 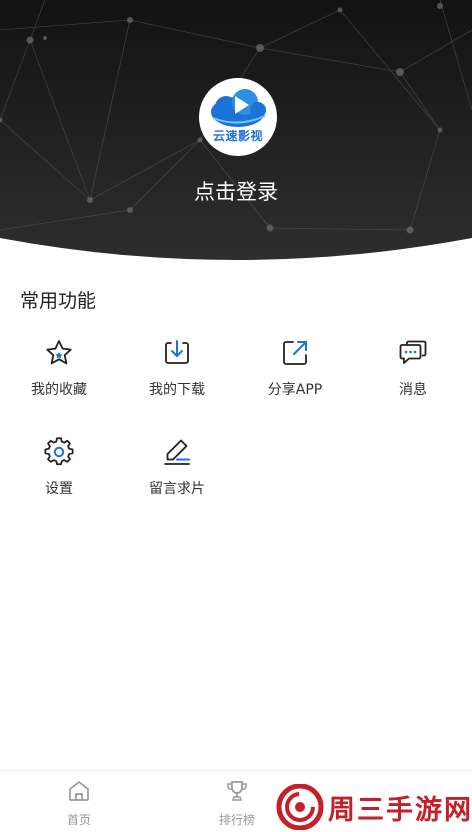 I want to click on section-title: 常用功能, so click(x=58, y=301).